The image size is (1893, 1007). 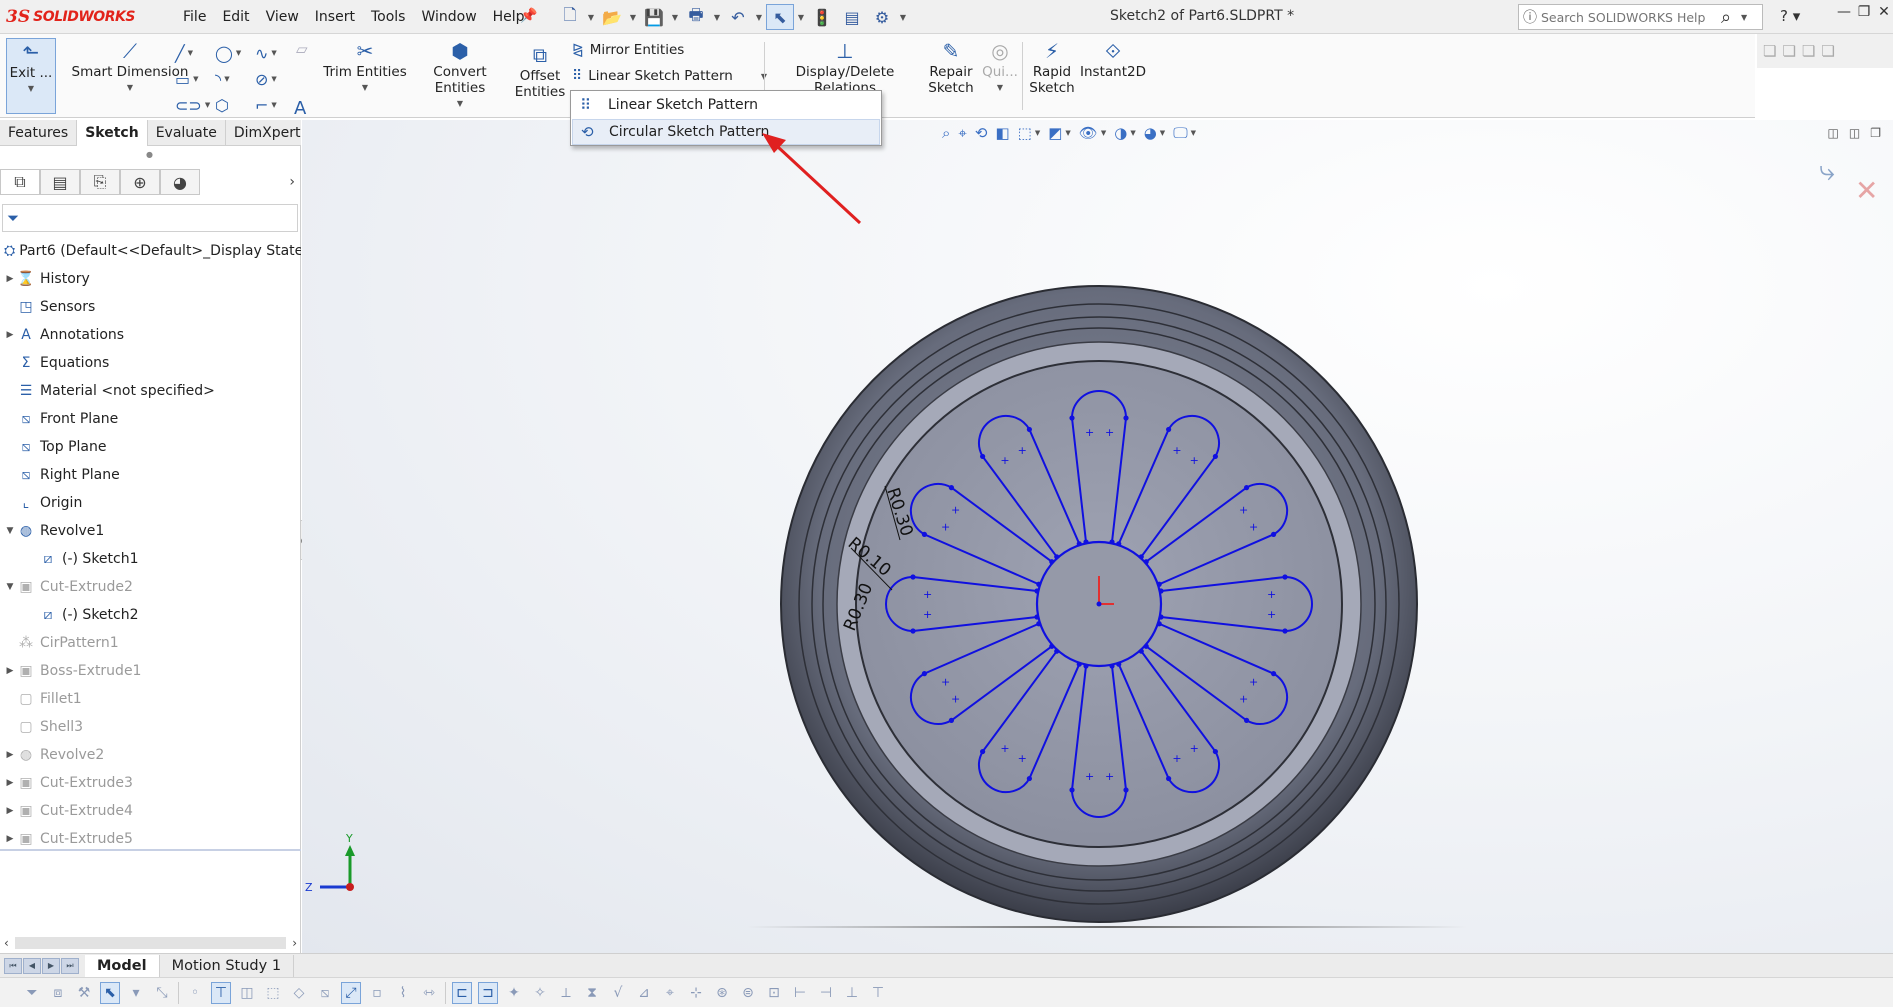 What do you see at coordinates (150, 419) in the screenshot?
I see `tree-item-front-plane: ⧅ Front Plane` at bounding box center [150, 419].